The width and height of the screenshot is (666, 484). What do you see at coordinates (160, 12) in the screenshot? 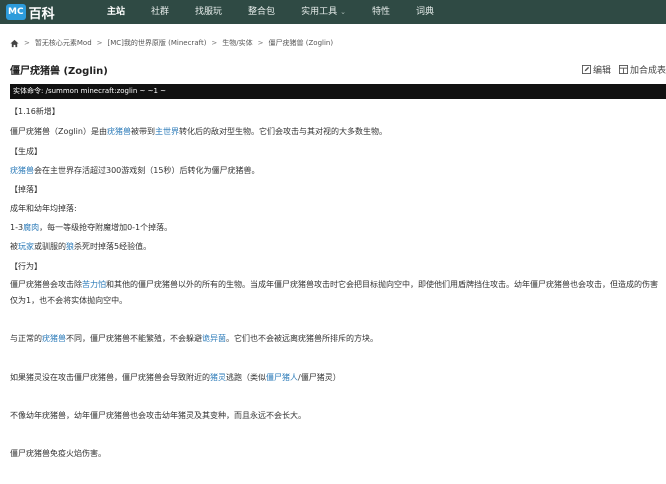
I see `nav-item-community: 社群` at bounding box center [160, 12].